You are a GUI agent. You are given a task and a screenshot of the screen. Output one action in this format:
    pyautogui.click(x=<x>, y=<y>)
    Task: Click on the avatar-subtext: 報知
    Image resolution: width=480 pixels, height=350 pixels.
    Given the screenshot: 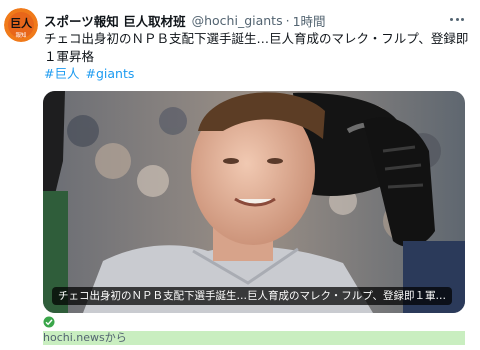 What is the action you would take?
    pyautogui.click(x=20, y=35)
    